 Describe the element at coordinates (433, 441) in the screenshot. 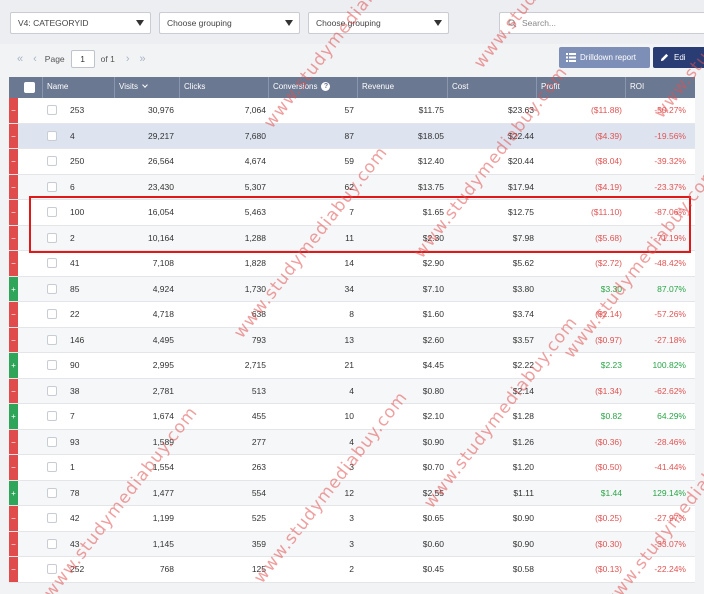

I see `cell-revenue: $0.90` at that location.